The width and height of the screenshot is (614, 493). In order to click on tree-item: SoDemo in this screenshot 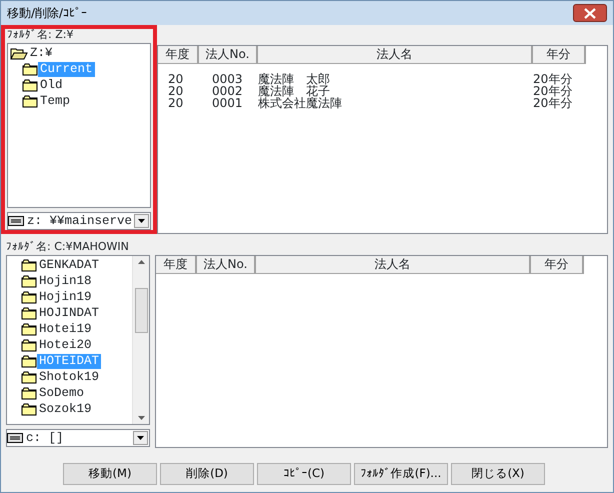, I will do `click(69, 393)`.